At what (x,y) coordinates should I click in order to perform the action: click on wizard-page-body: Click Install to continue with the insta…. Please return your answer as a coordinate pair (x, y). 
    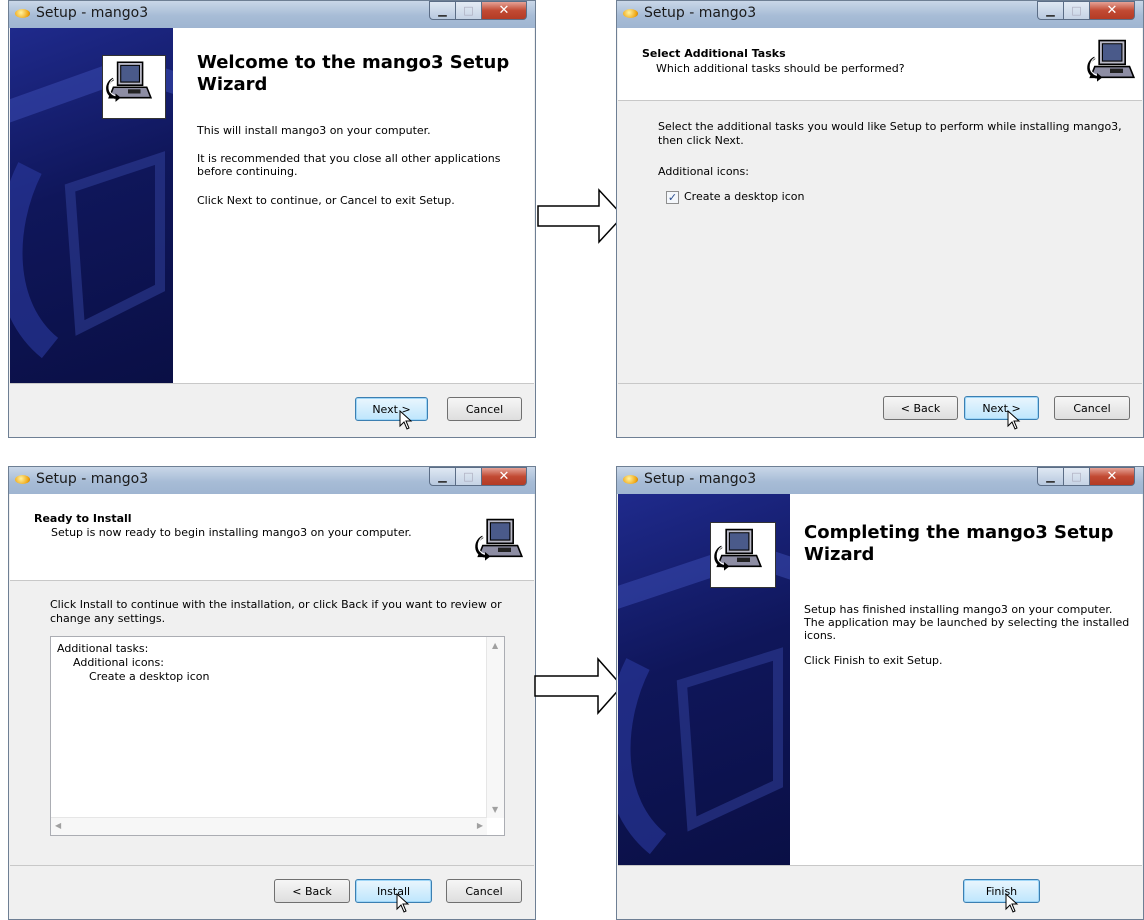
    Looking at the image, I should click on (272, 723).